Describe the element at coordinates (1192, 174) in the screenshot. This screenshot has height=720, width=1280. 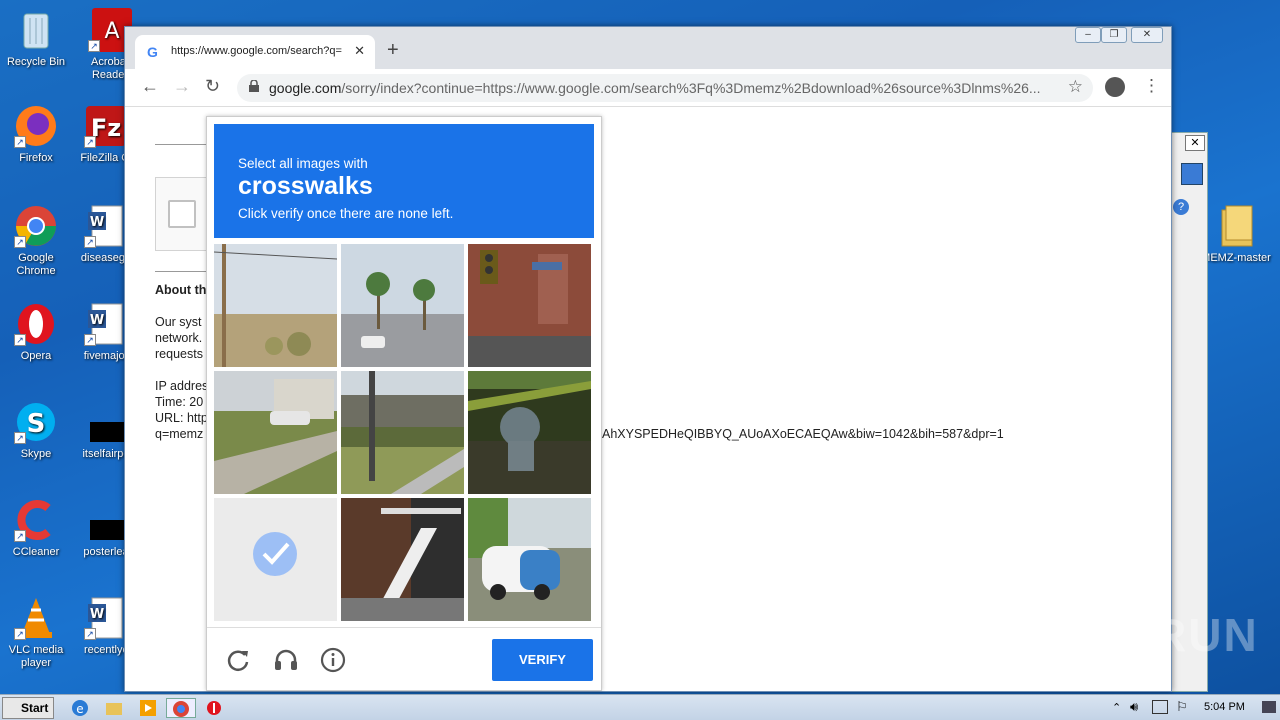
I see `search-icon` at that location.